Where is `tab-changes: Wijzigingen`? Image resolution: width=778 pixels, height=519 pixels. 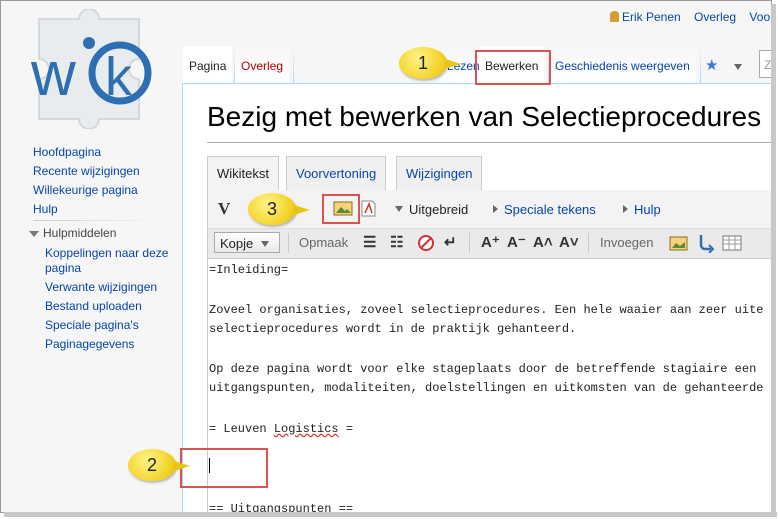 tab-changes: Wijzigingen is located at coordinates (439, 173).